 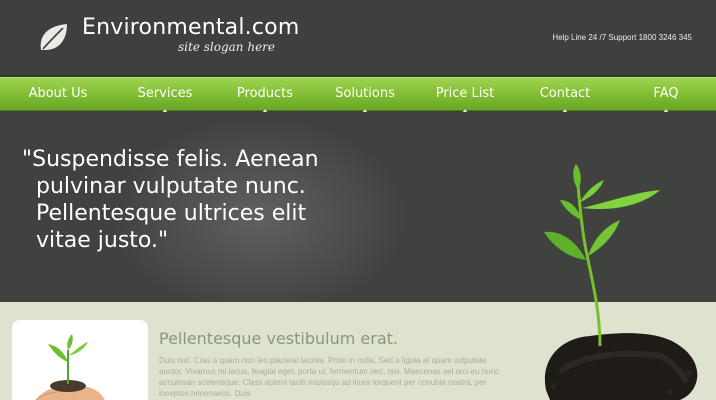 I want to click on nav-item-label: Solutions, so click(x=365, y=93).